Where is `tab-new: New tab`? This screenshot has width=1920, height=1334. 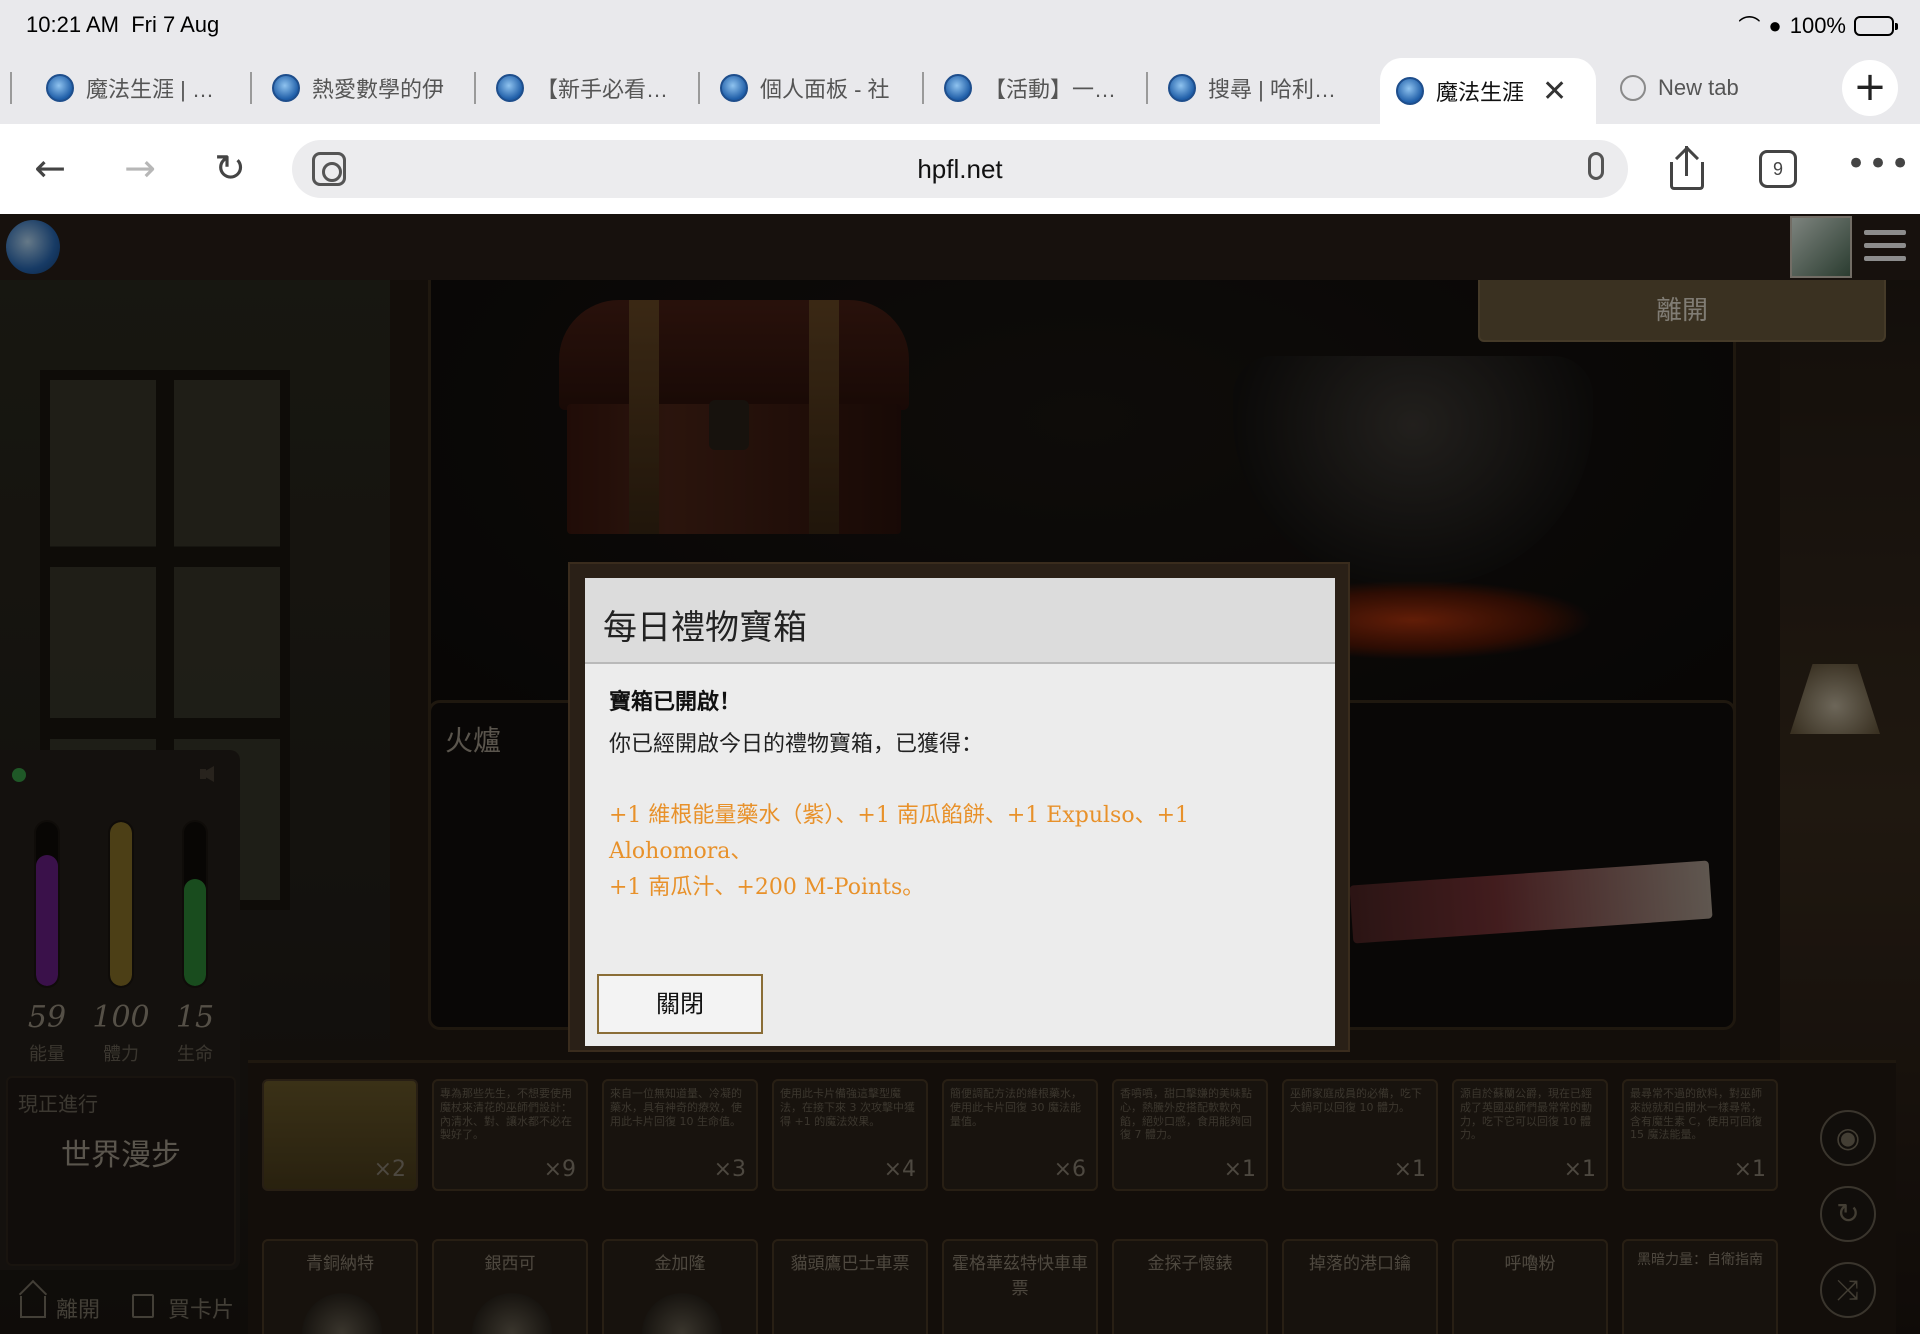 tab-new: New tab is located at coordinates (1720, 88).